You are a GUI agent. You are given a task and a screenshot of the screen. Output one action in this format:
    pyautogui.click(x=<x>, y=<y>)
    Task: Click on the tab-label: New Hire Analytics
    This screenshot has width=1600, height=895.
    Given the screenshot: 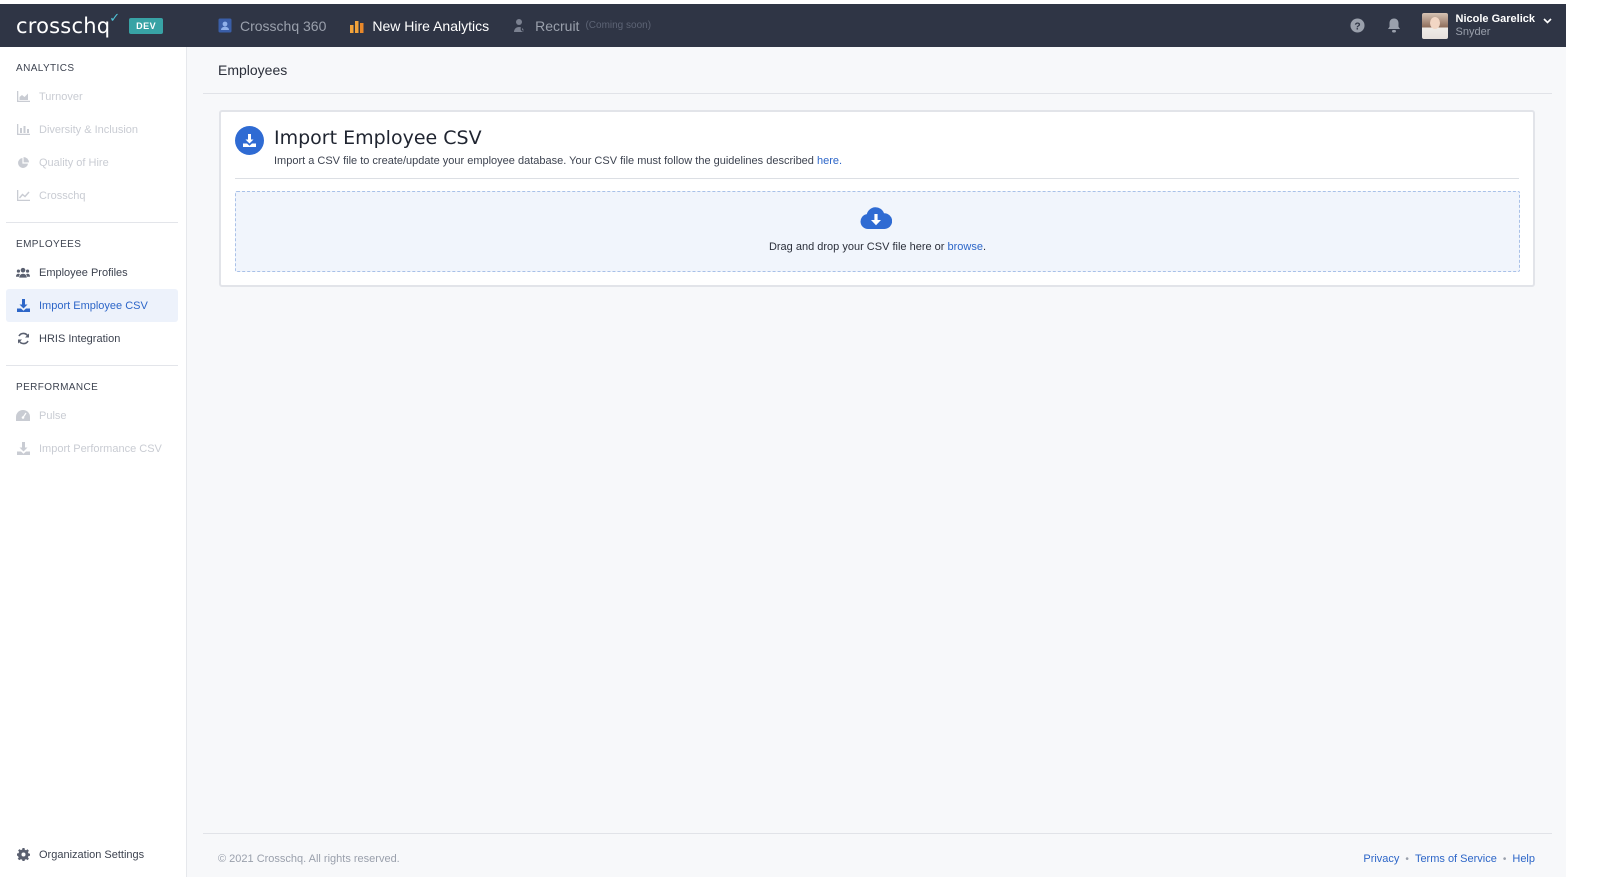 What is the action you would take?
    pyautogui.click(x=431, y=25)
    